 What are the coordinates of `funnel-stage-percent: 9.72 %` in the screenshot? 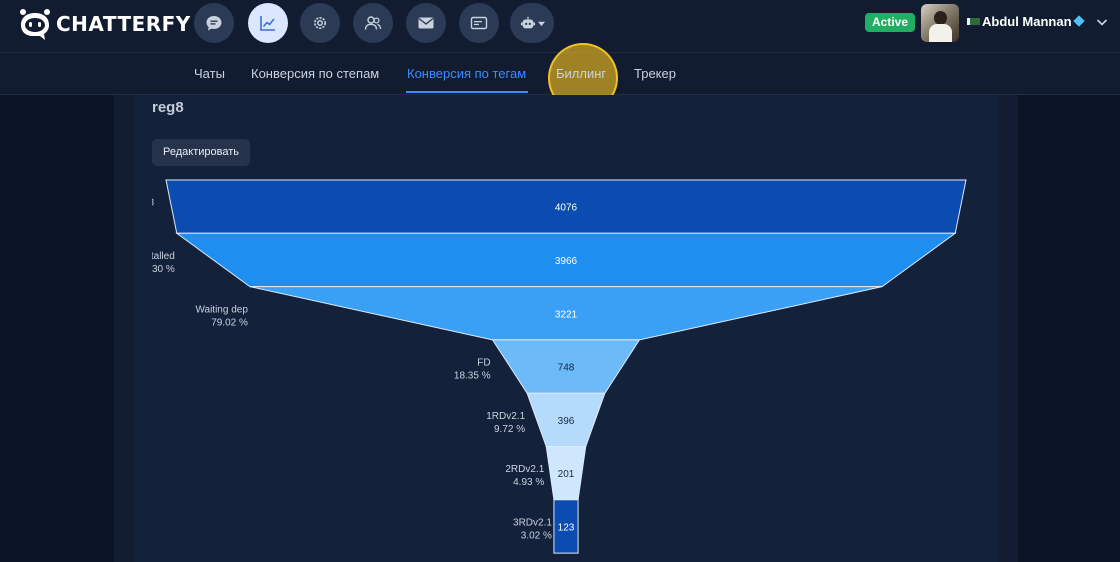 It's located at (509, 429).